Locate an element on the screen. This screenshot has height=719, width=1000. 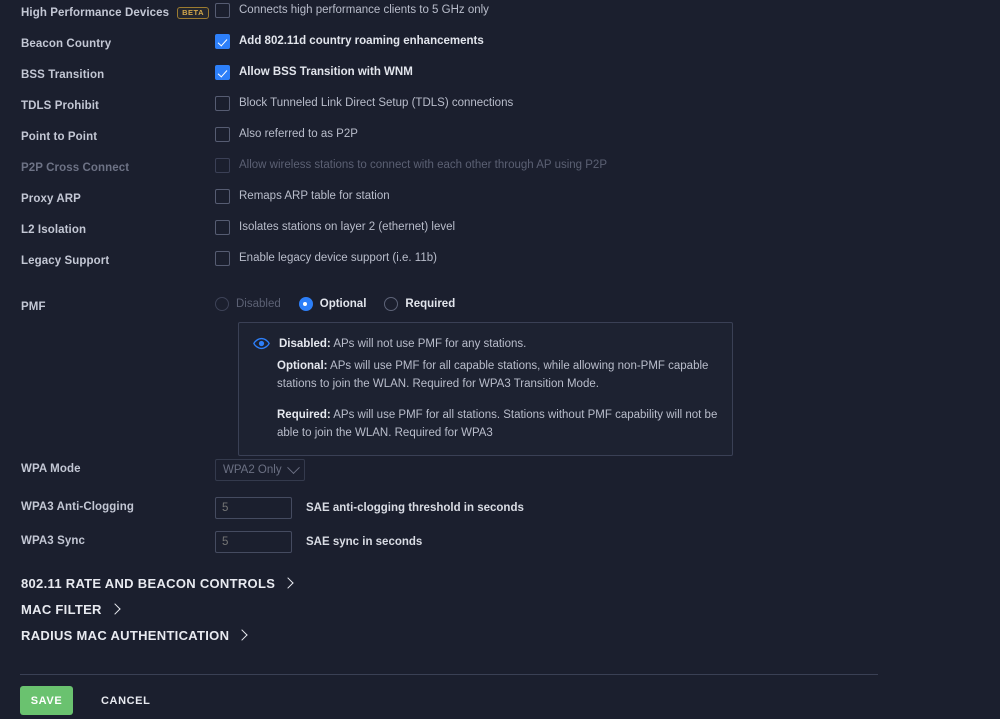
section-link-label: MAC FILTER is located at coordinates (61, 609).